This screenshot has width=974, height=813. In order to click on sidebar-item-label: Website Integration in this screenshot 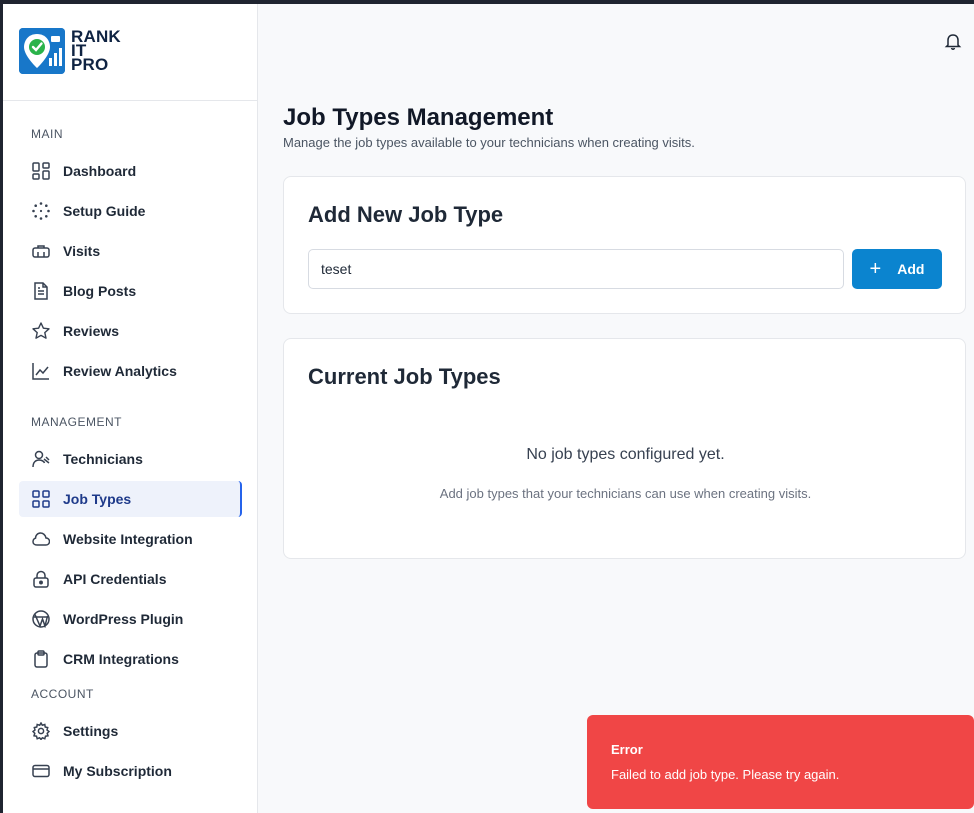, I will do `click(128, 539)`.